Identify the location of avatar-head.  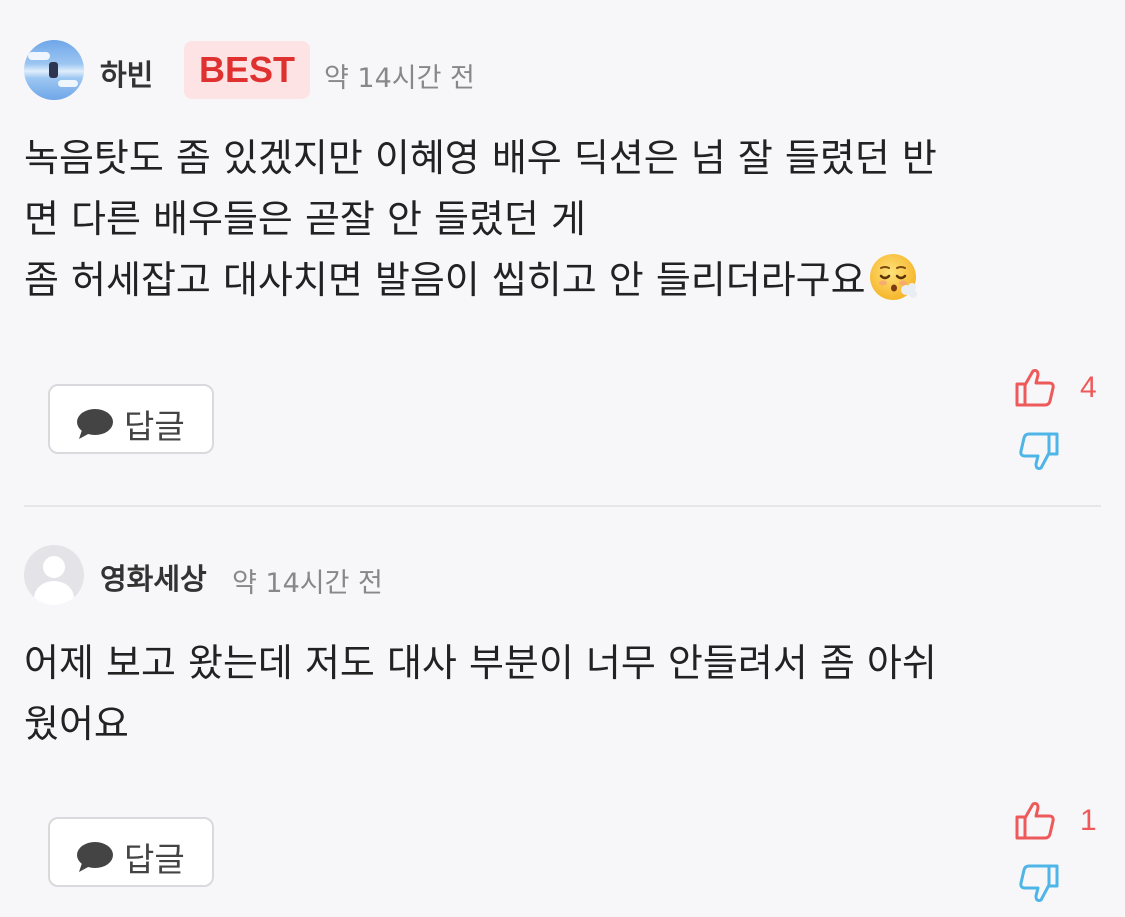
(54, 567).